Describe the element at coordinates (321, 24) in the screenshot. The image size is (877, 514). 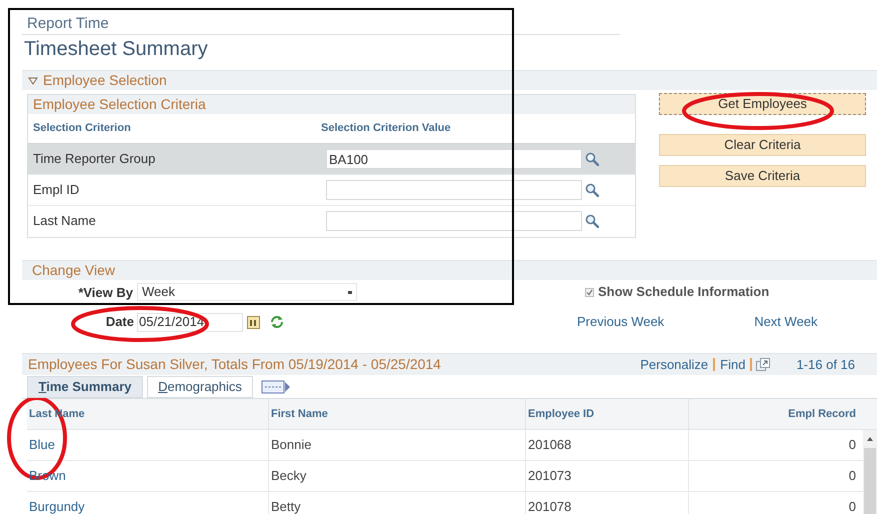
I see `breadcrumb: Report Time` at that location.